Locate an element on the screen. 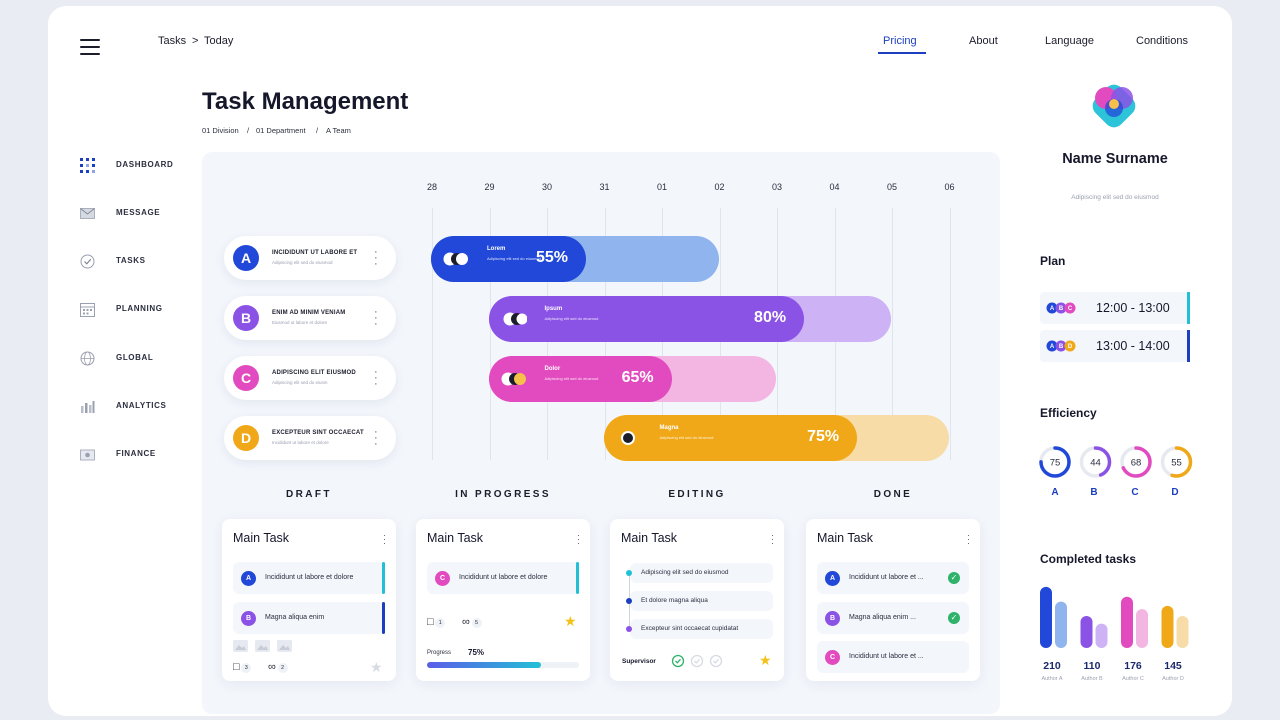 Image resolution: width=1280 pixels, height=720 pixels. sidebar-item-label: FINANCE is located at coordinates (136, 453).